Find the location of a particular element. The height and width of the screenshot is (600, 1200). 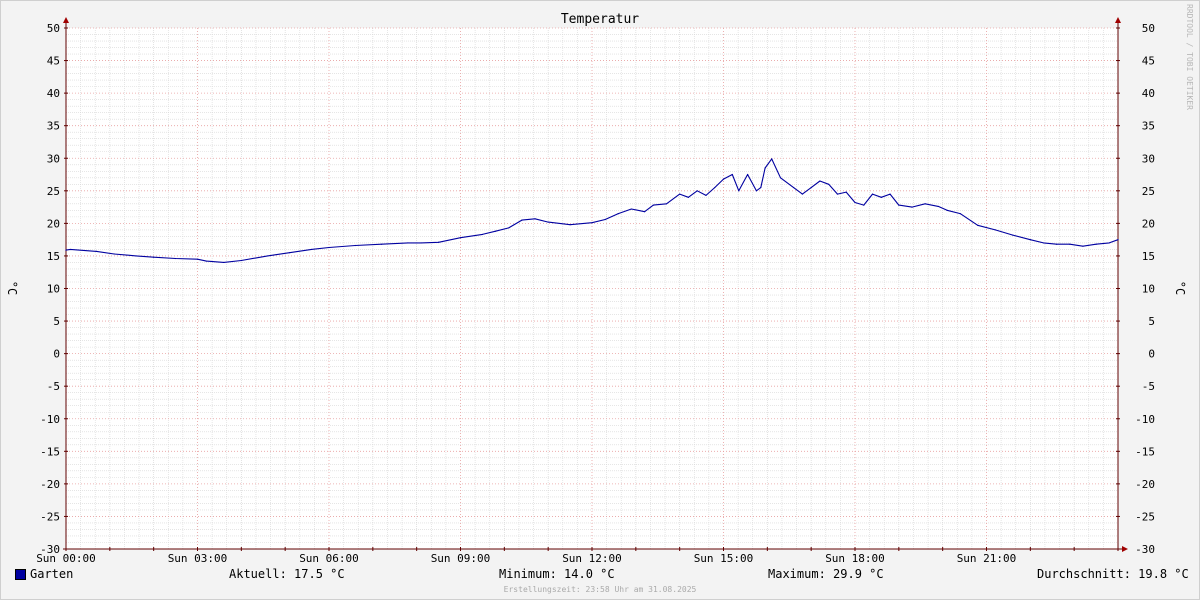

y-tick-label-right: 35 is located at coordinates (1148, 126).